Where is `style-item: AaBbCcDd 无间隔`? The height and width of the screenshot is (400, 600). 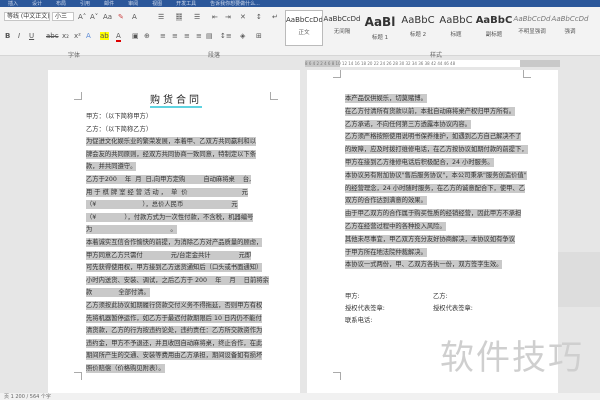
style-item: AaBbCcDd 无间隔 is located at coordinates (342, 28).